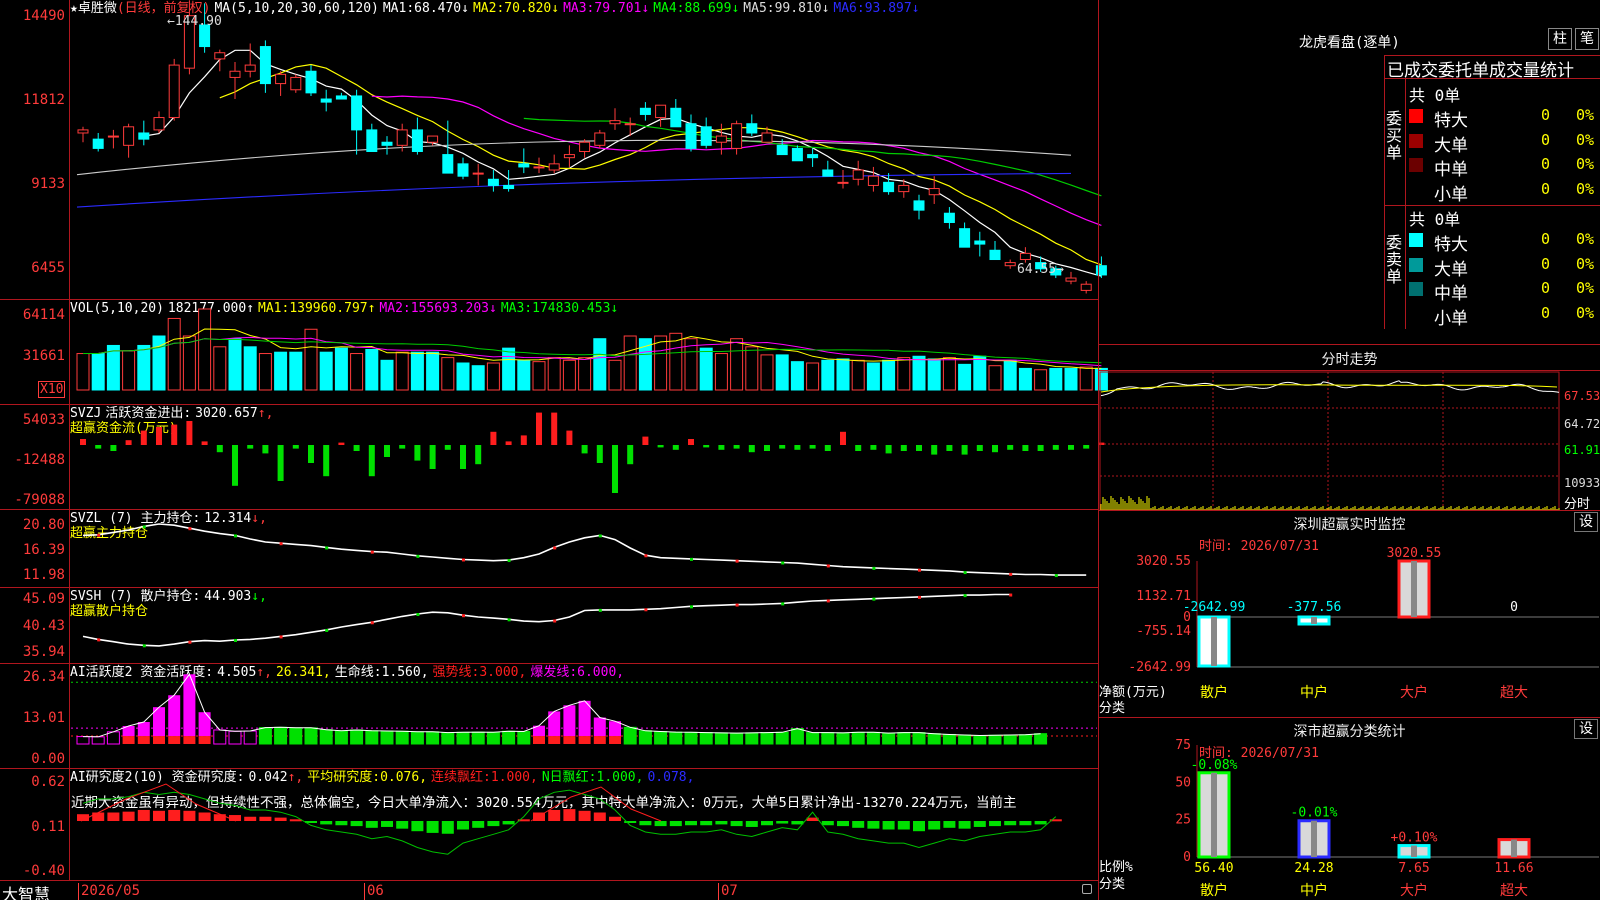 The height and width of the screenshot is (900, 1600). What do you see at coordinates (561, 705) in the screenshot?
I see `activity-line` at bounding box center [561, 705].